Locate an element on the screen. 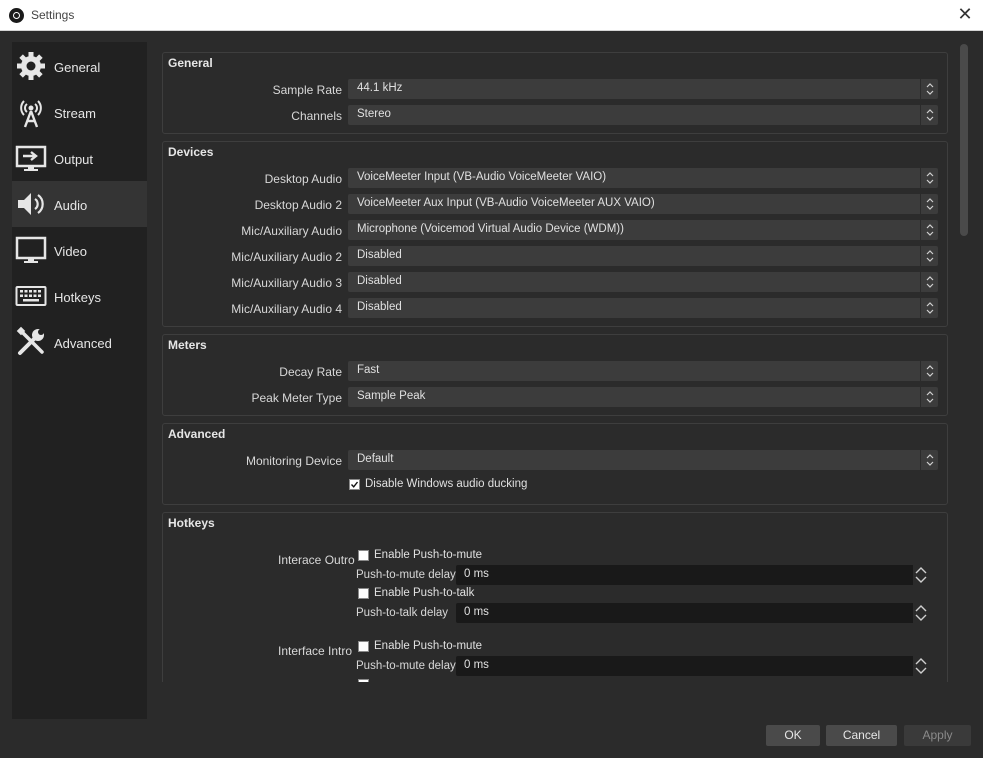  apply-button: Apply is located at coordinates (937, 735).